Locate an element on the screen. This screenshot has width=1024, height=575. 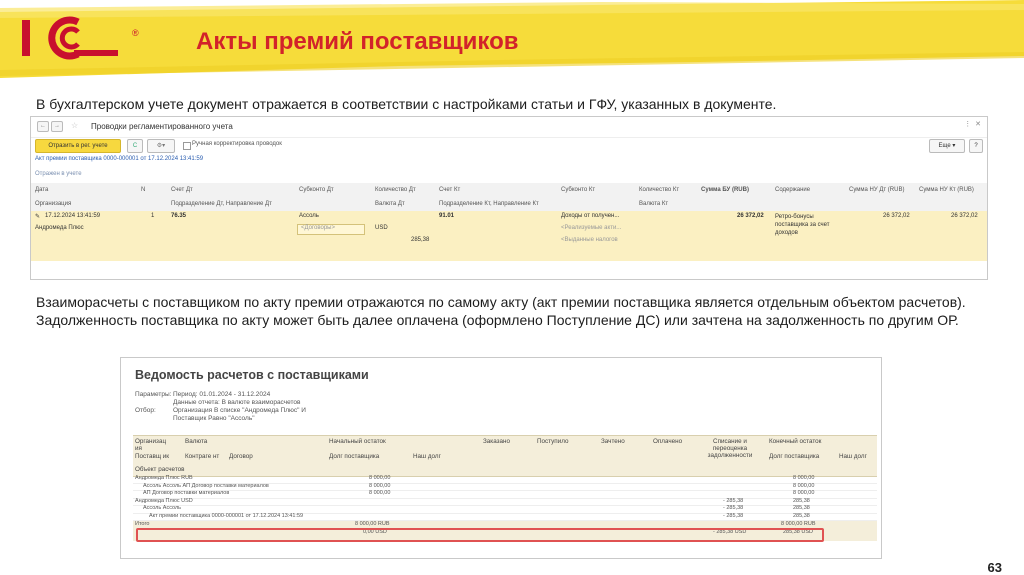
row-sum: 26 372,02 is located at coordinates (750, 216).